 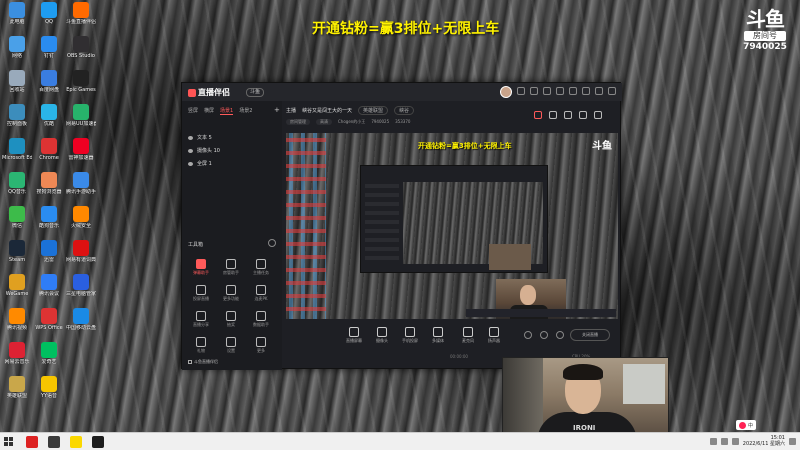 What do you see at coordinates (750, 425) in the screenshot?
I see `ime-mode-label: 中` at bounding box center [750, 425].